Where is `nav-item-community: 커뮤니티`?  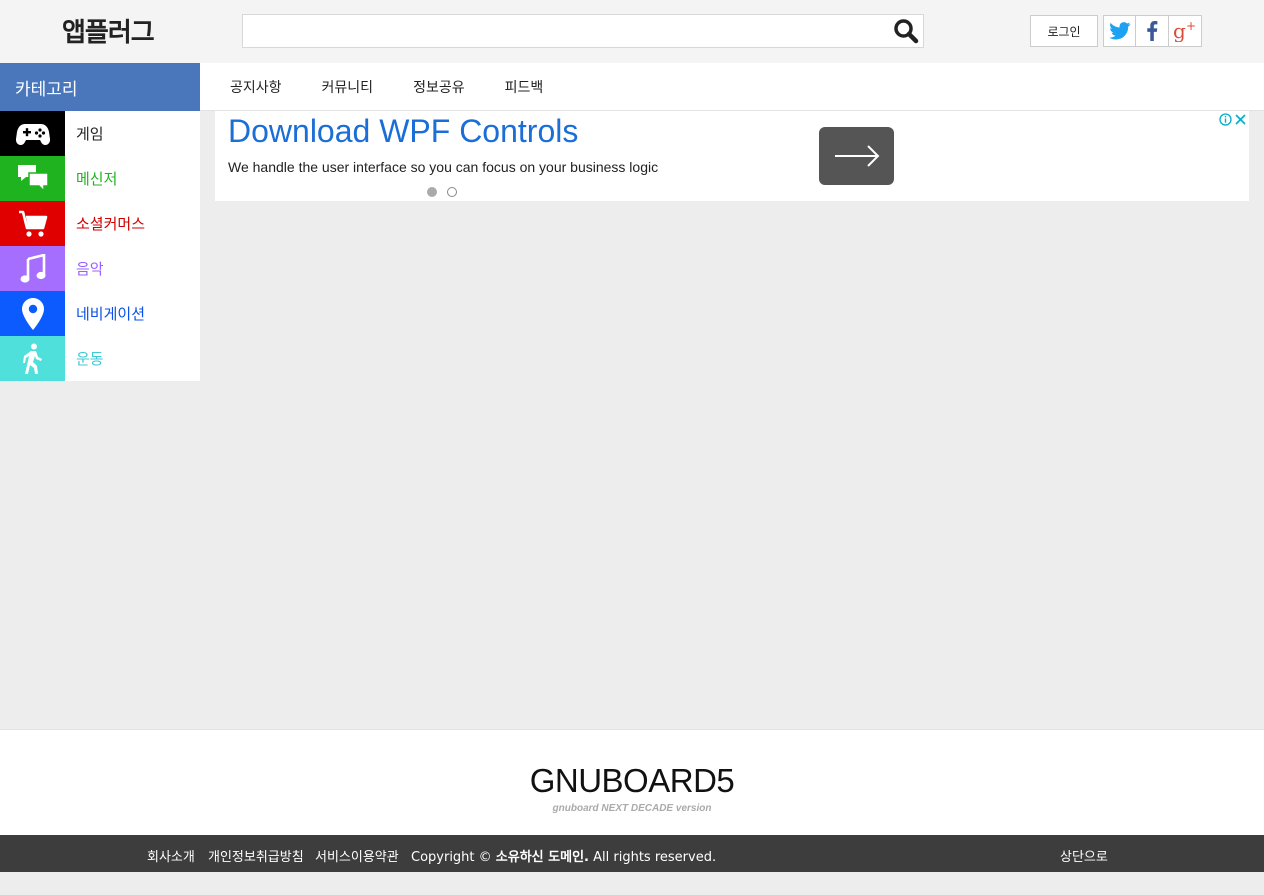 nav-item-community: 커뮤니티 is located at coordinates (348, 87).